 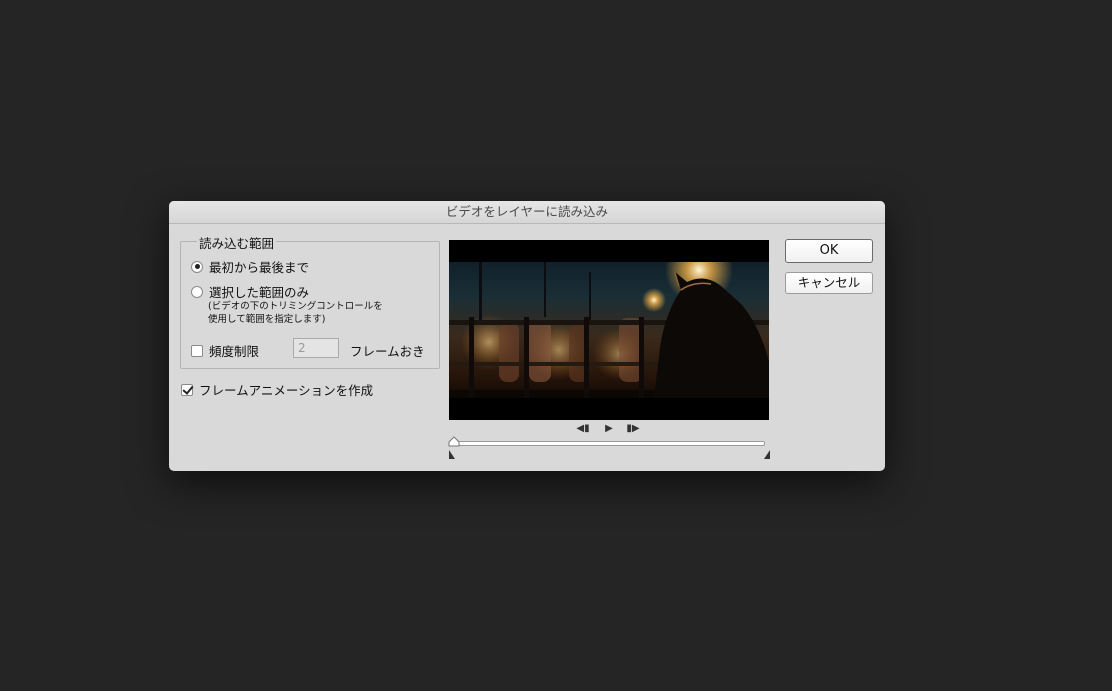 What do you see at coordinates (259, 292) in the screenshot?
I see `radio-selected-label: 選択した範囲のみ` at bounding box center [259, 292].